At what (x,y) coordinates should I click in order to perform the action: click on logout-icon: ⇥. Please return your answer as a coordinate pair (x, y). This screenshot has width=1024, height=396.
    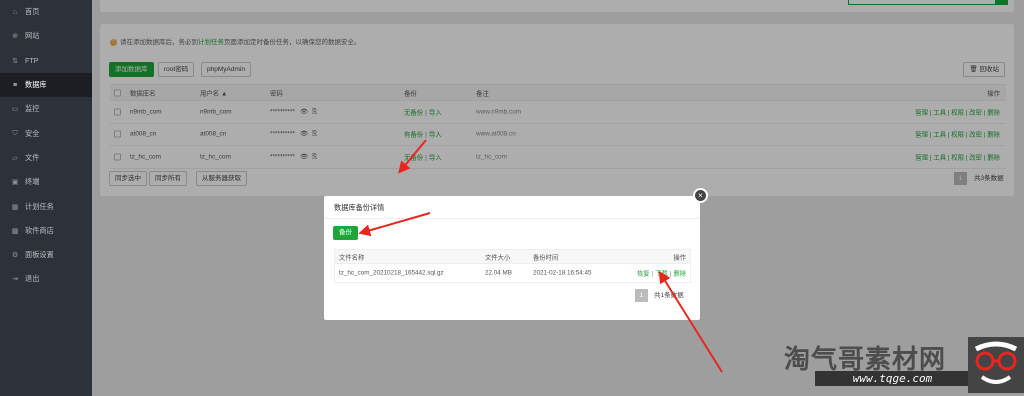
    Looking at the image, I should click on (15, 280).